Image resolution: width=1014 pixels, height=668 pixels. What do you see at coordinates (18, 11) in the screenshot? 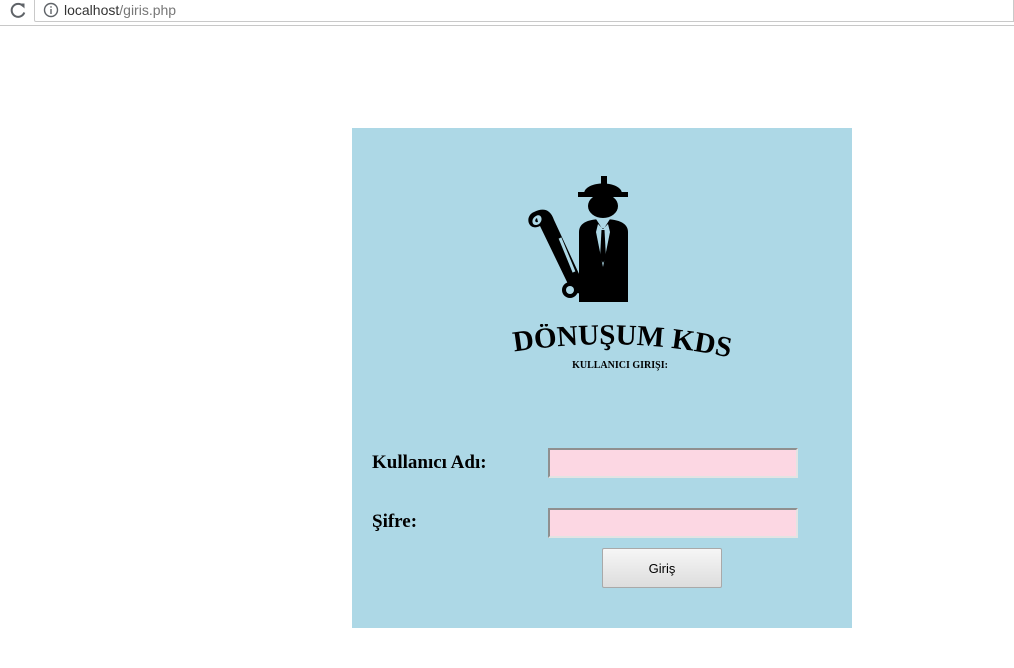
I see `reload-icon` at bounding box center [18, 11].